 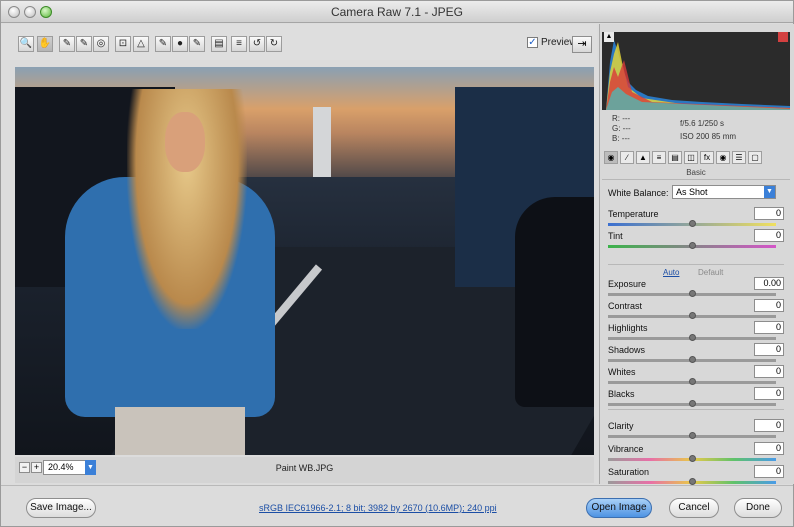 What do you see at coordinates (671, 272) in the screenshot?
I see `auto-link: Auto` at bounding box center [671, 272].